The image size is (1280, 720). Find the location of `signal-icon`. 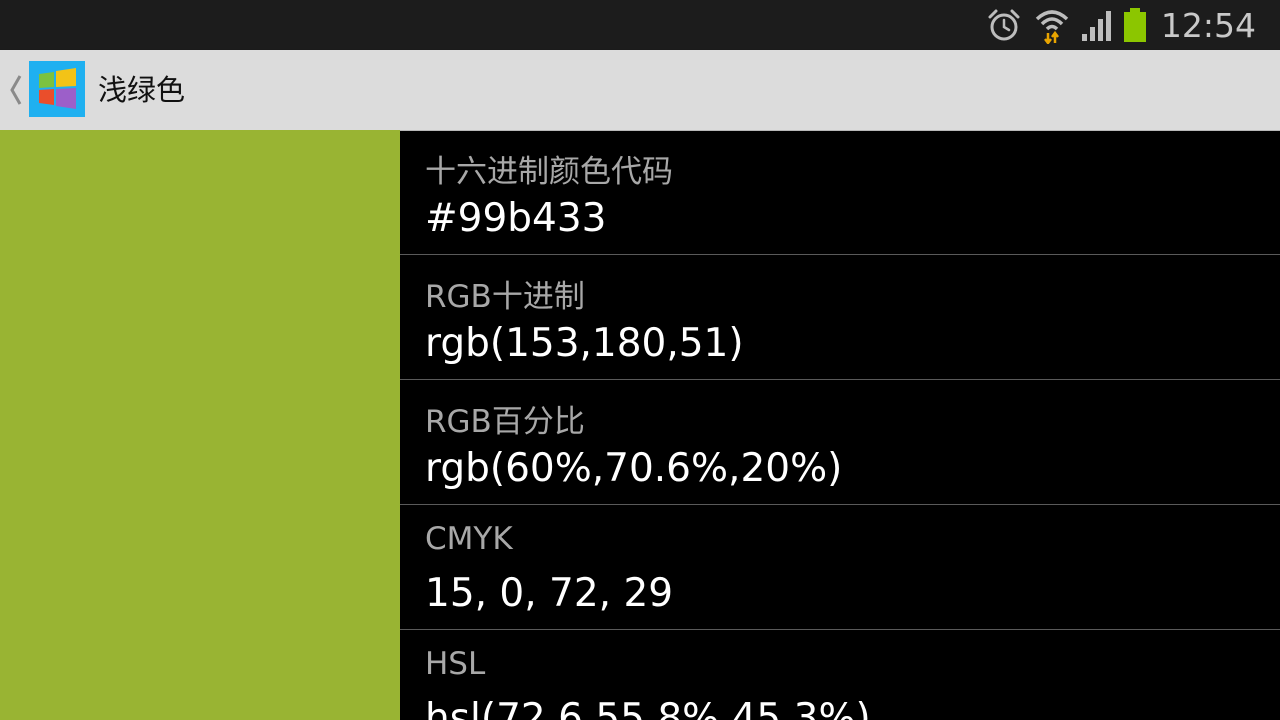

signal-icon is located at coordinates (1097, 25).